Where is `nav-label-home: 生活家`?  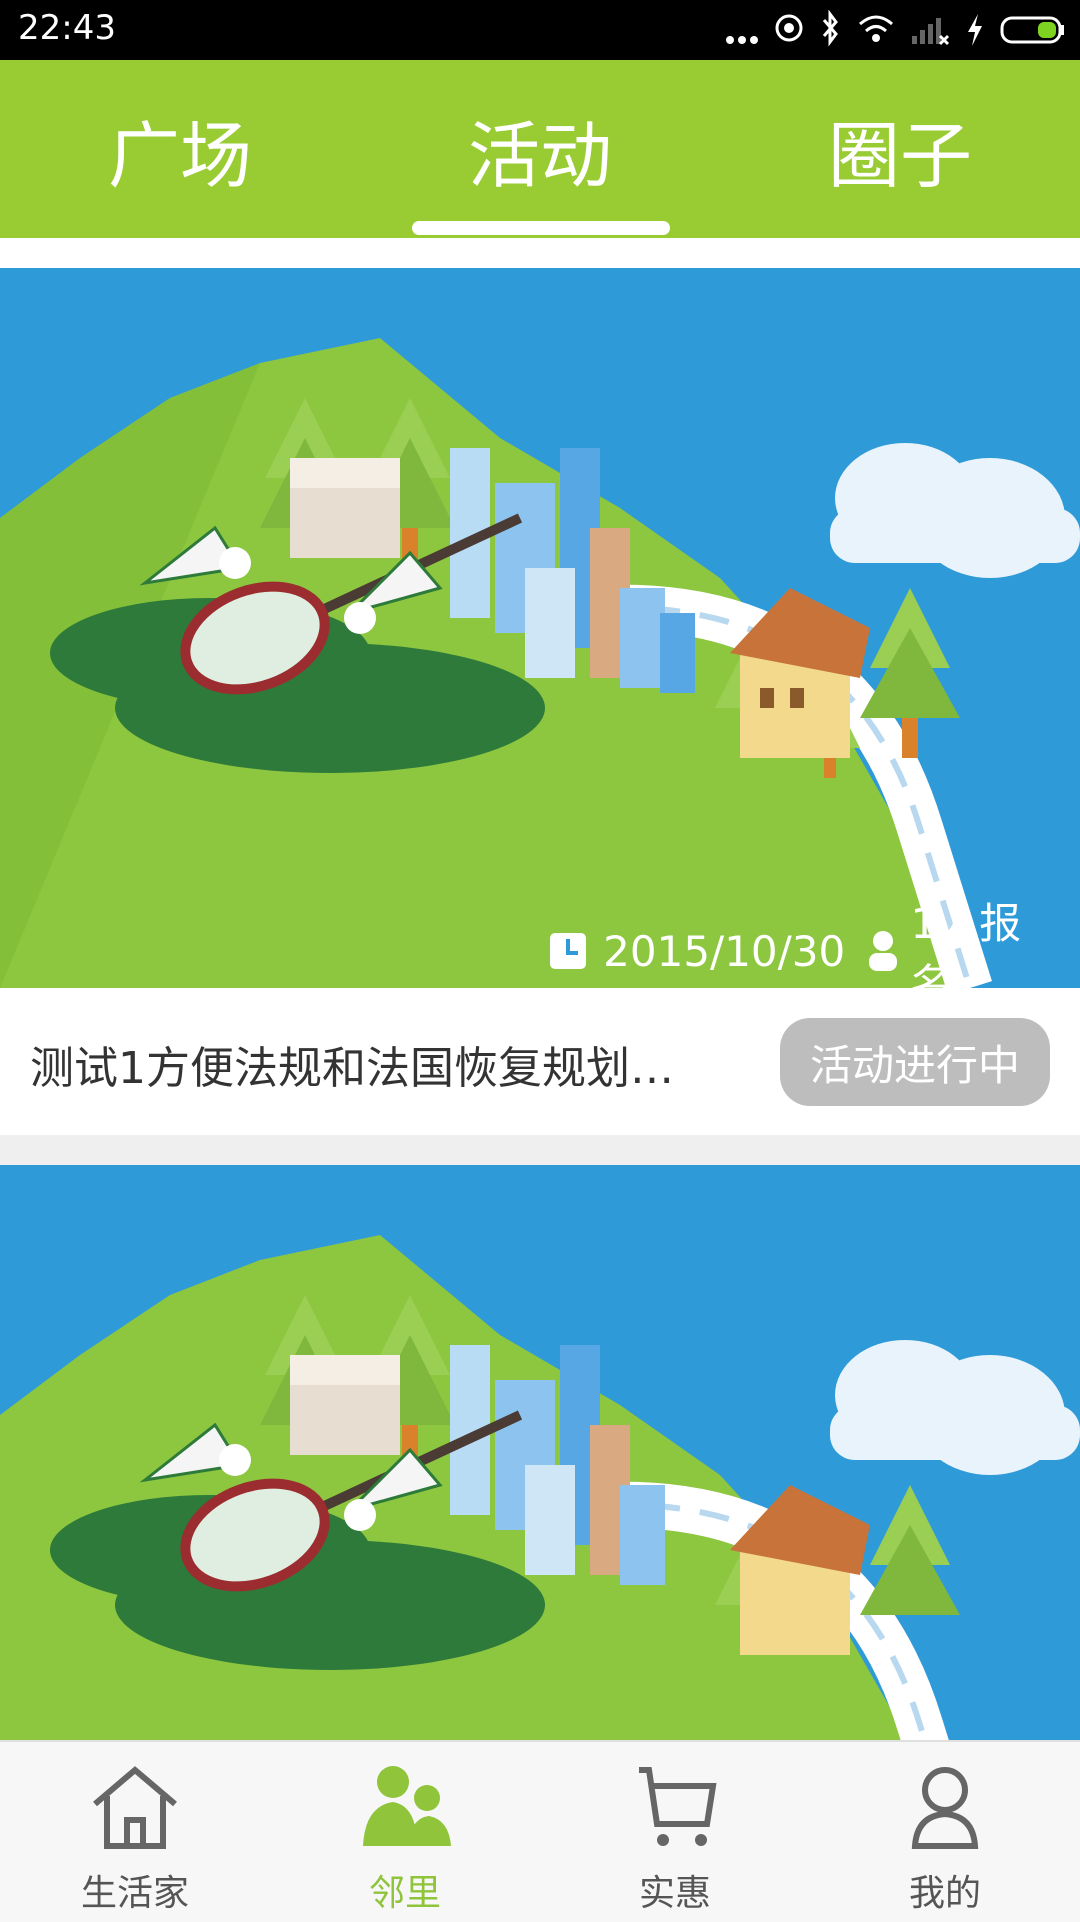
nav-label-home: 生活家 is located at coordinates (134, 1893).